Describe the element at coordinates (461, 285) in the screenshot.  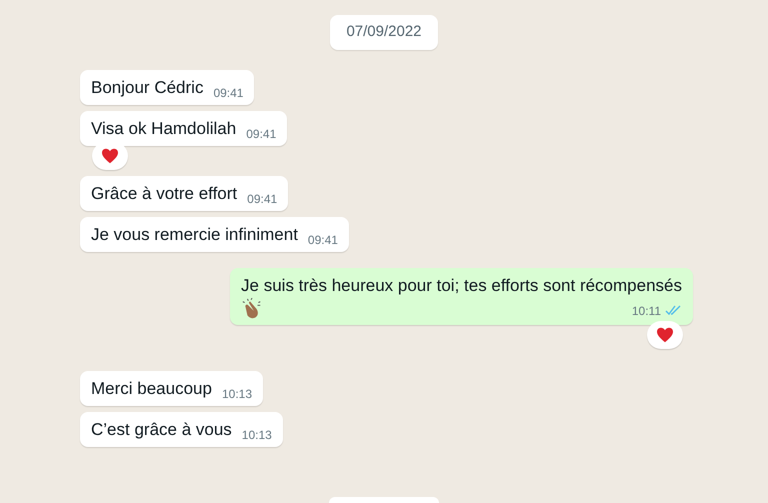
I see `message-text: Je suis très heureux pour toi; tes efforts sont récompensés` at that location.